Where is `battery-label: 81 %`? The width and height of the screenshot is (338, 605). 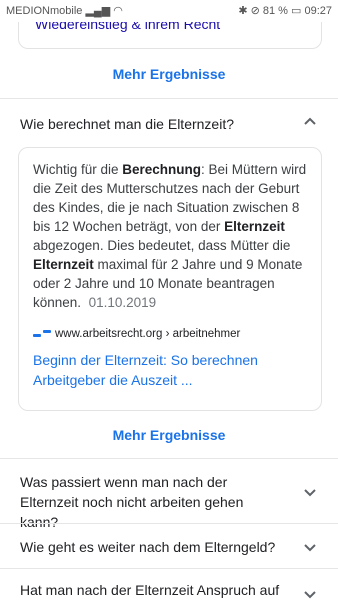
battery-label: 81 % is located at coordinates (275, 11).